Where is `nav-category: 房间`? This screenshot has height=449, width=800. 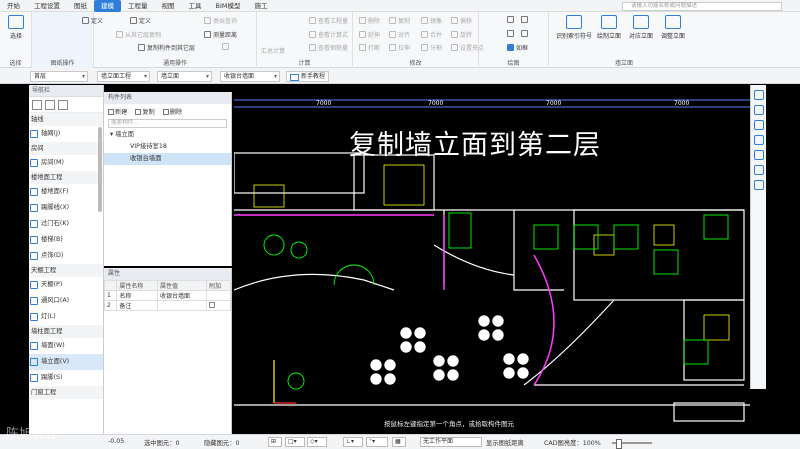 nav-category: 房间 is located at coordinates (66, 148).